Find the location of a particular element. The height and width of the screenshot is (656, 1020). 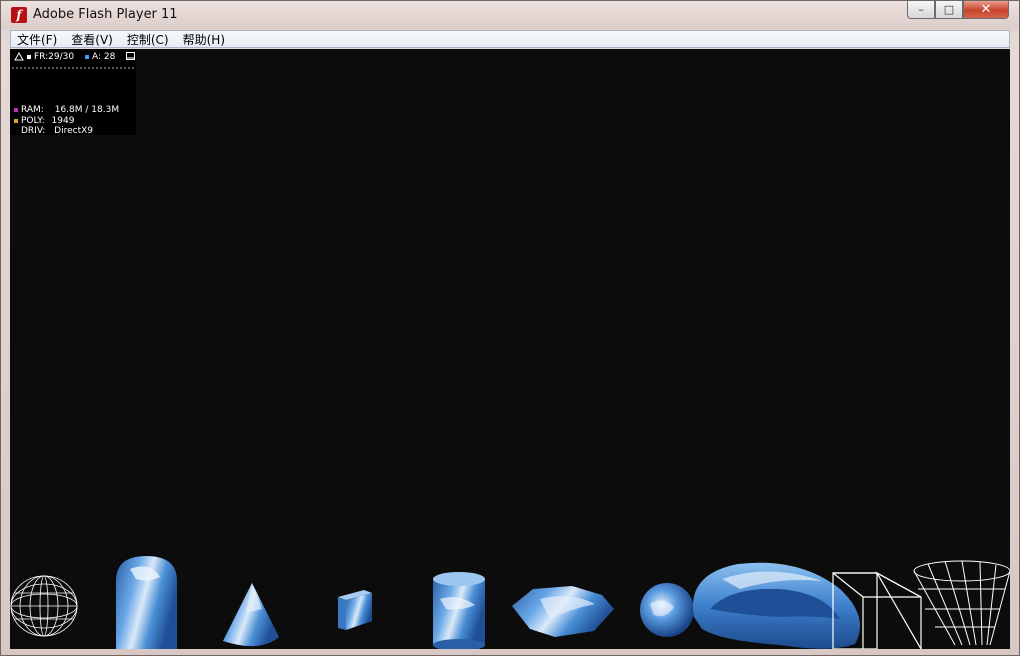

primitive-shapes is located at coordinates (510, 602).